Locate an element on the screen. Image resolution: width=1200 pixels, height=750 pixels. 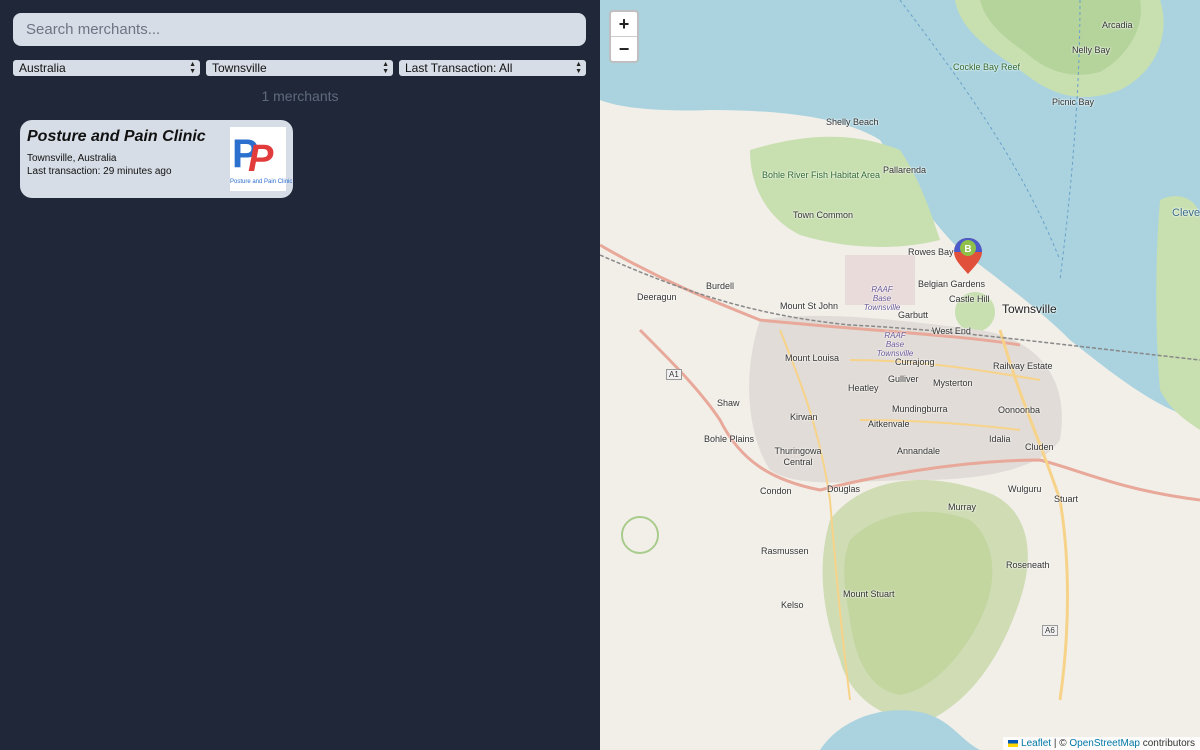
country-select-value: Australia is located at coordinates (42, 68).